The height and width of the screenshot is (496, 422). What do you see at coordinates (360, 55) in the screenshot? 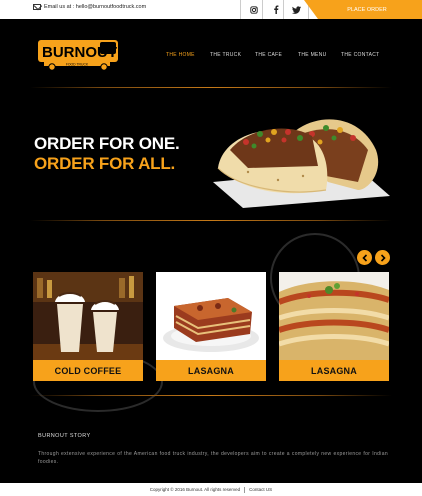
I see `nav-contact: THE CONTACT` at bounding box center [360, 55].